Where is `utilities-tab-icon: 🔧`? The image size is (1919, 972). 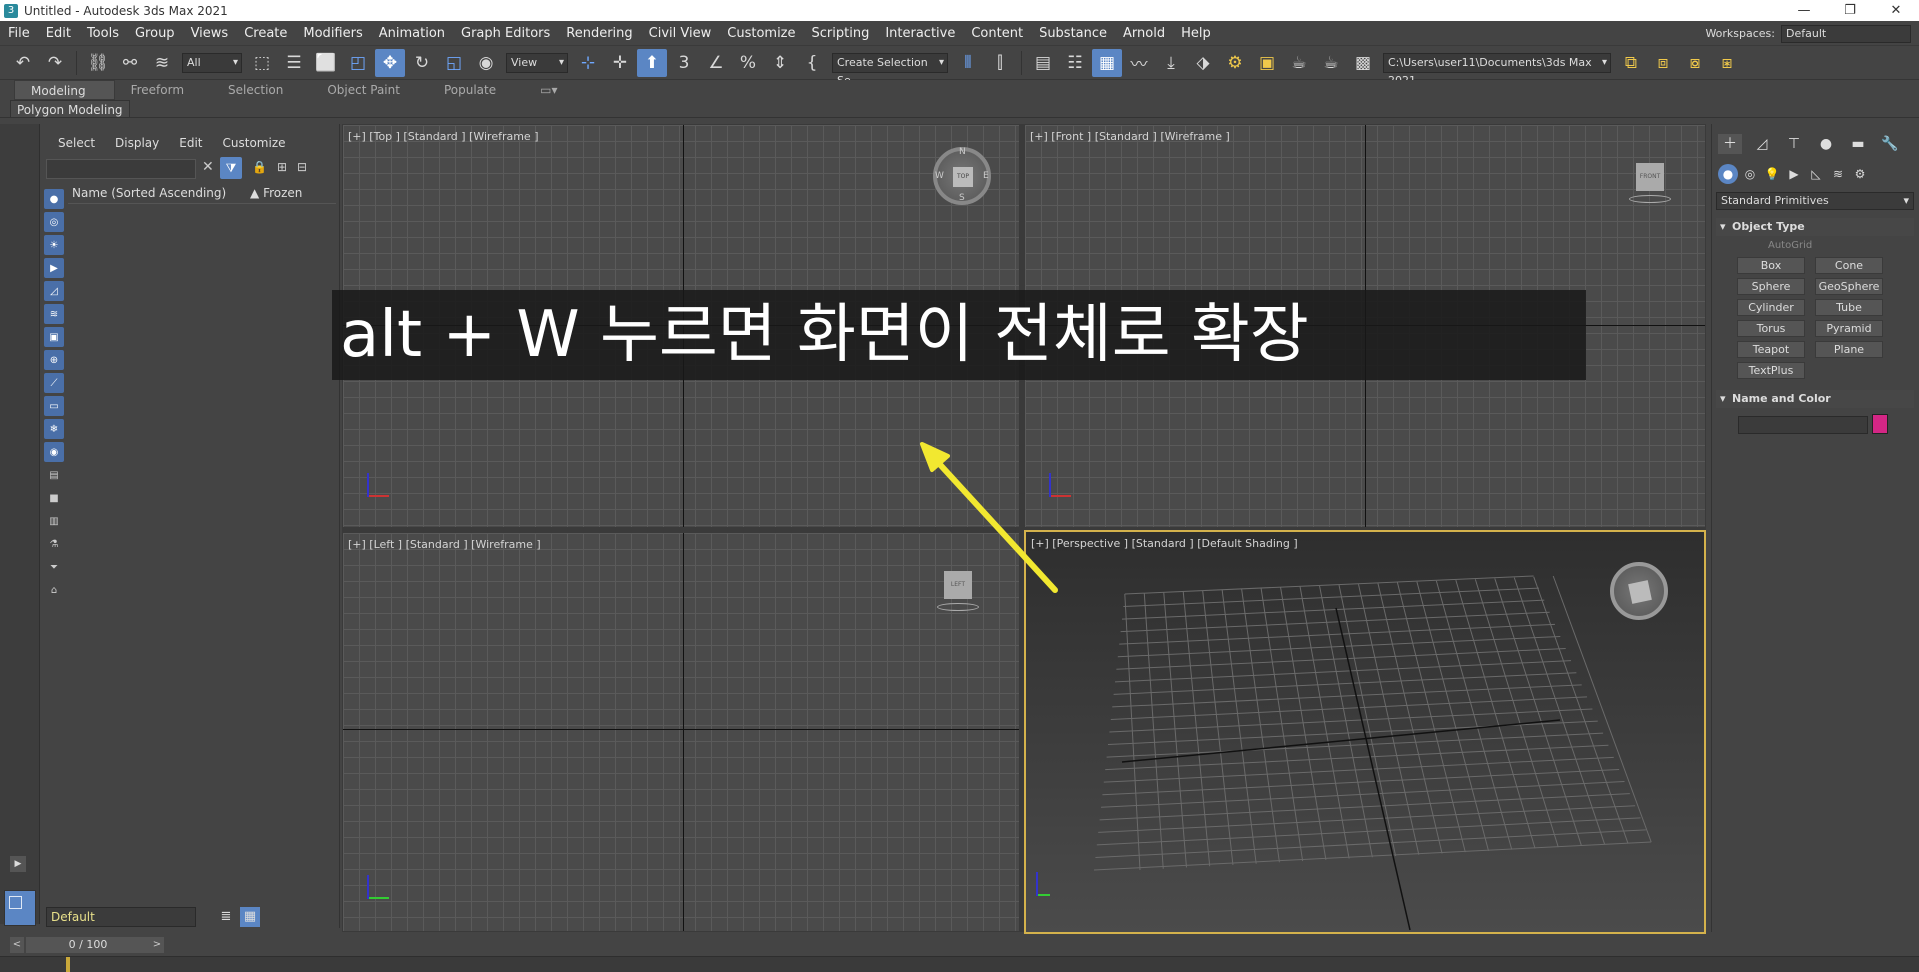 utilities-tab-icon: 🔧 is located at coordinates (1890, 144).